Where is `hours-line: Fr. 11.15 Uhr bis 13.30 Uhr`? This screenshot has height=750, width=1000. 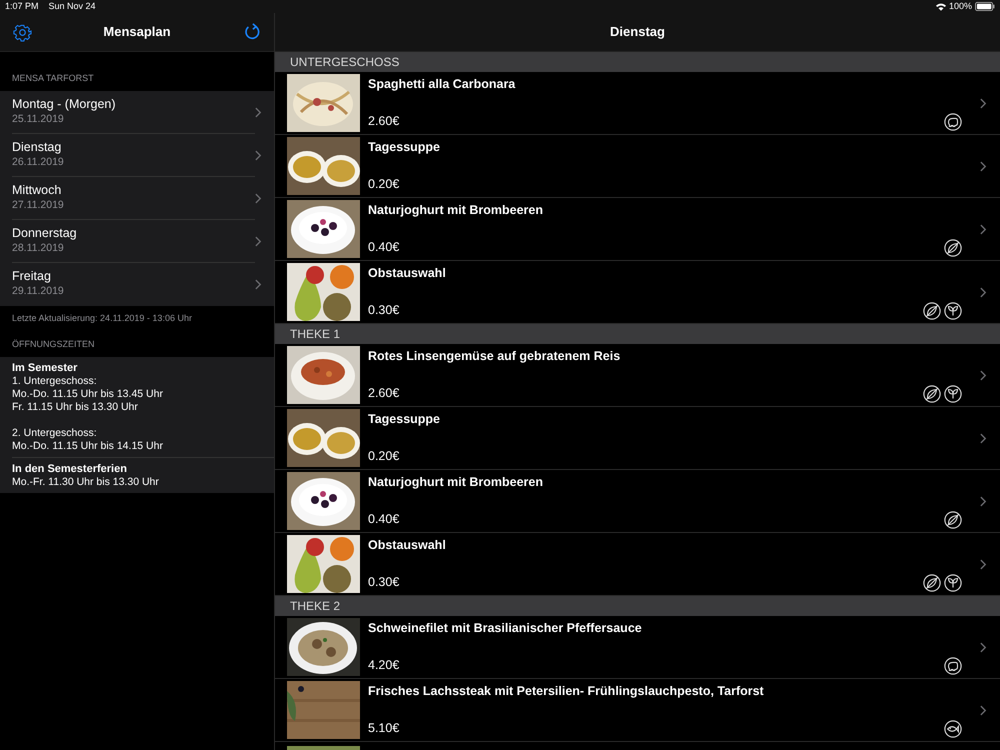 hours-line: Fr. 11.15 Uhr bis 13.30 Uhr is located at coordinates (75, 407).